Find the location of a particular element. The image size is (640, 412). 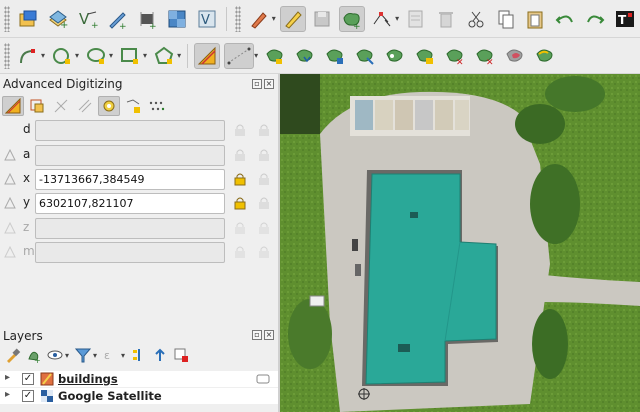

tree-cluster is located at coordinates (540, 124).